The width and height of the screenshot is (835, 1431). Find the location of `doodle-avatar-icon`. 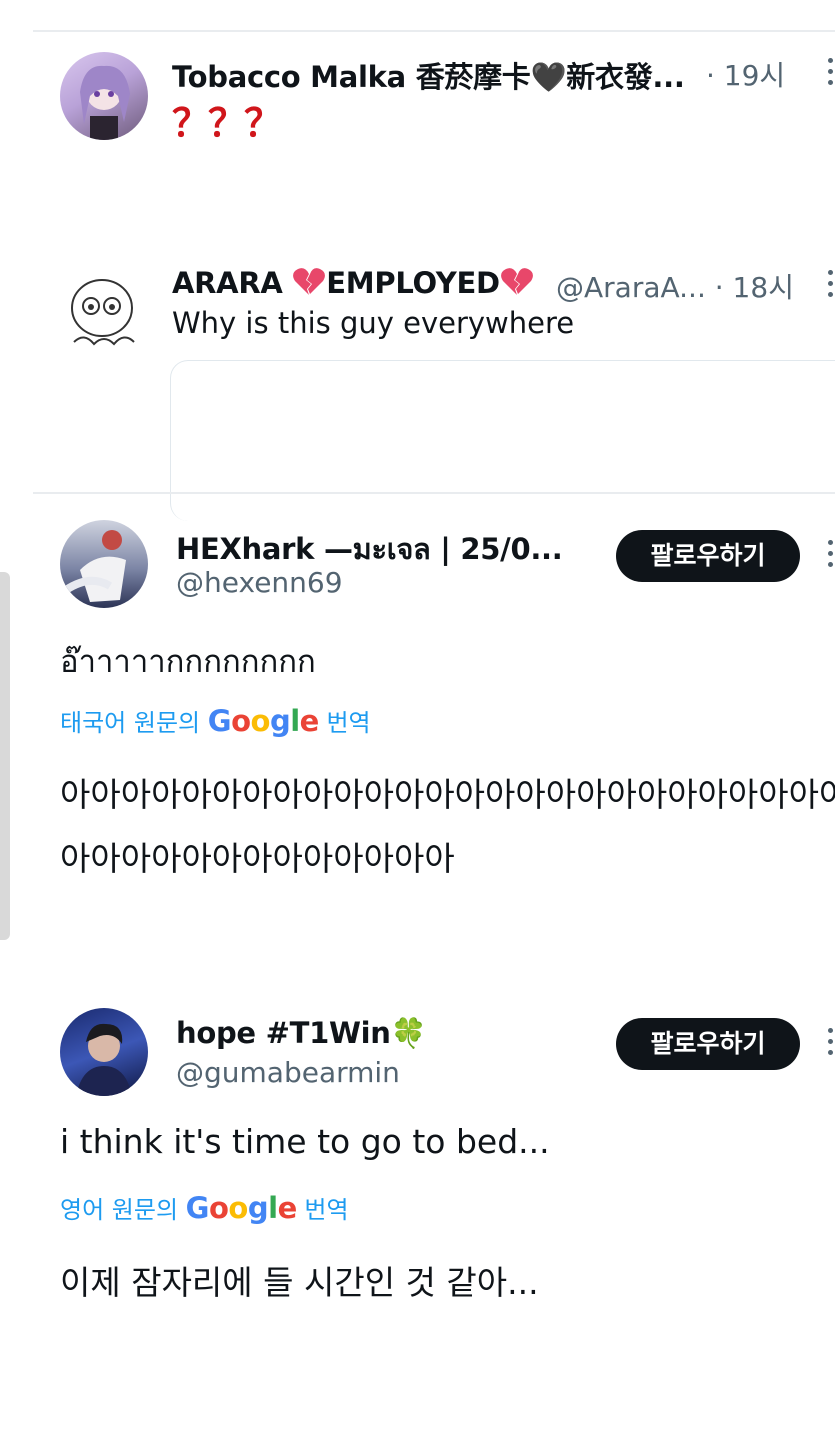

doodle-avatar-icon is located at coordinates (103, 312).